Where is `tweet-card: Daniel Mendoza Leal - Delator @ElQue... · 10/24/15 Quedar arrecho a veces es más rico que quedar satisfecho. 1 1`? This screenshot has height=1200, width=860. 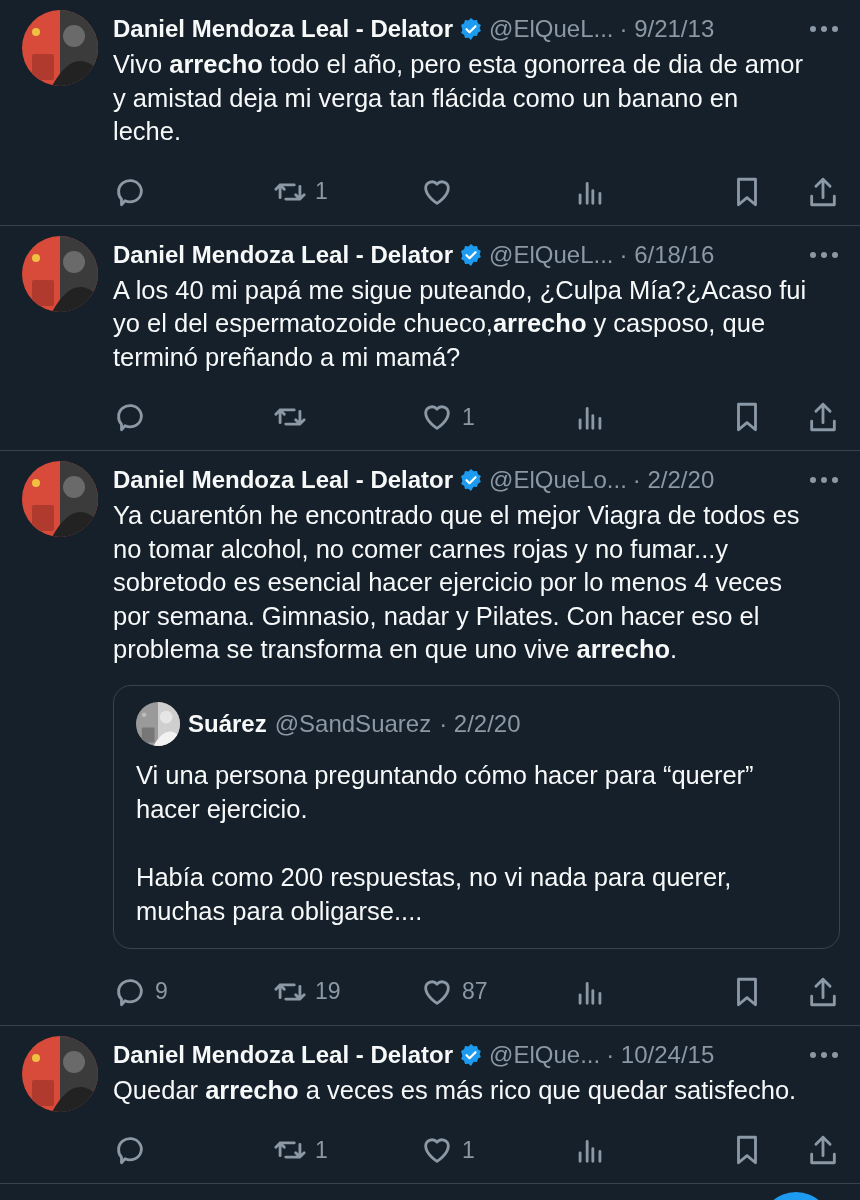
tweet-card: Daniel Mendoza Leal - Delator @ElQue... · 10/24/15 Quedar arrecho a veces es más rico que quedar satisfecho. 1 1 is located at coordinates (430, 1104).